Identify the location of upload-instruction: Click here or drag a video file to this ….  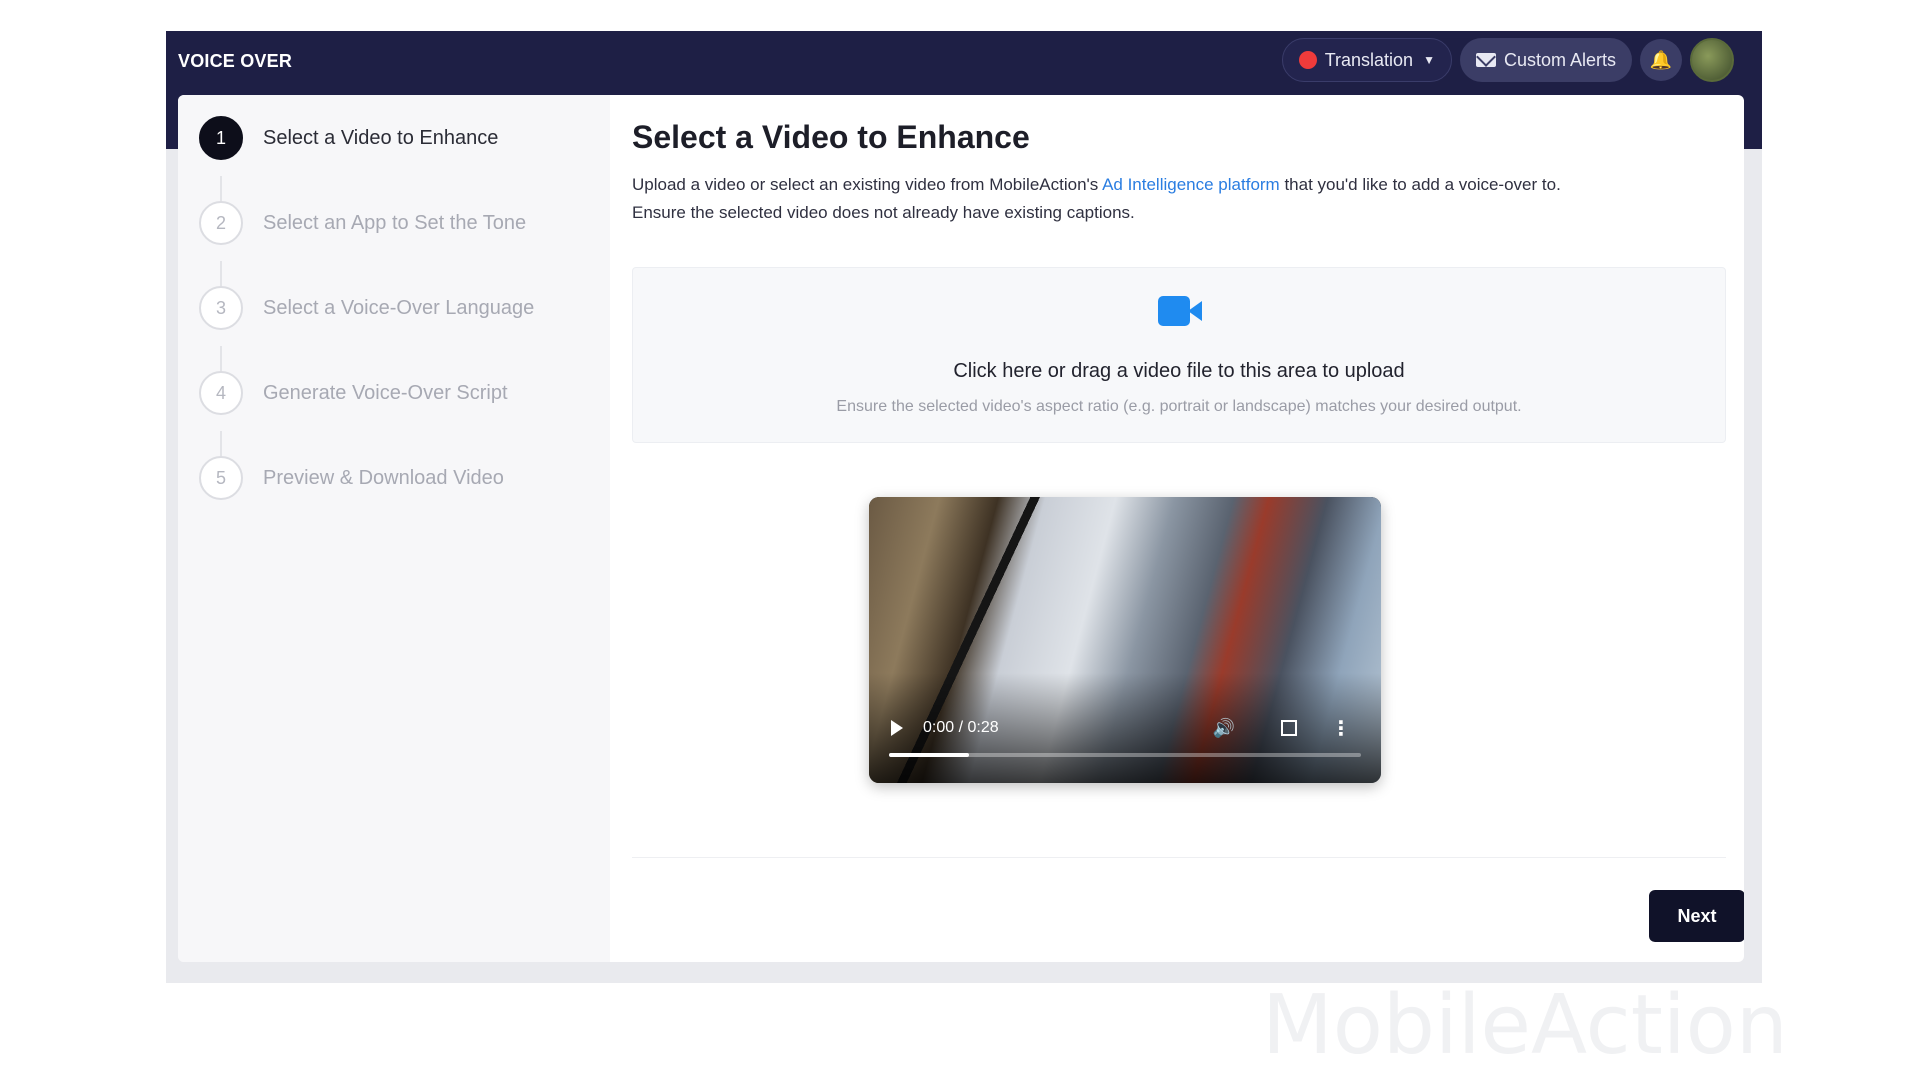
(1179, 371).